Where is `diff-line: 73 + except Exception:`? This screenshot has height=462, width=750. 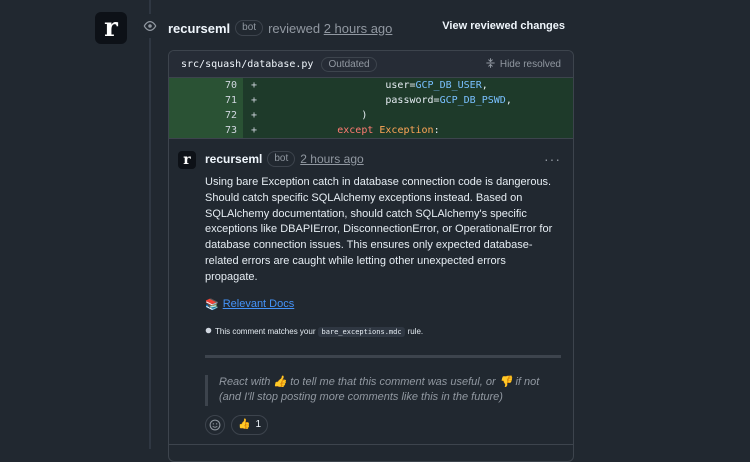
diff-line: 73 + except Exception: is located at coordinates (371, 130).